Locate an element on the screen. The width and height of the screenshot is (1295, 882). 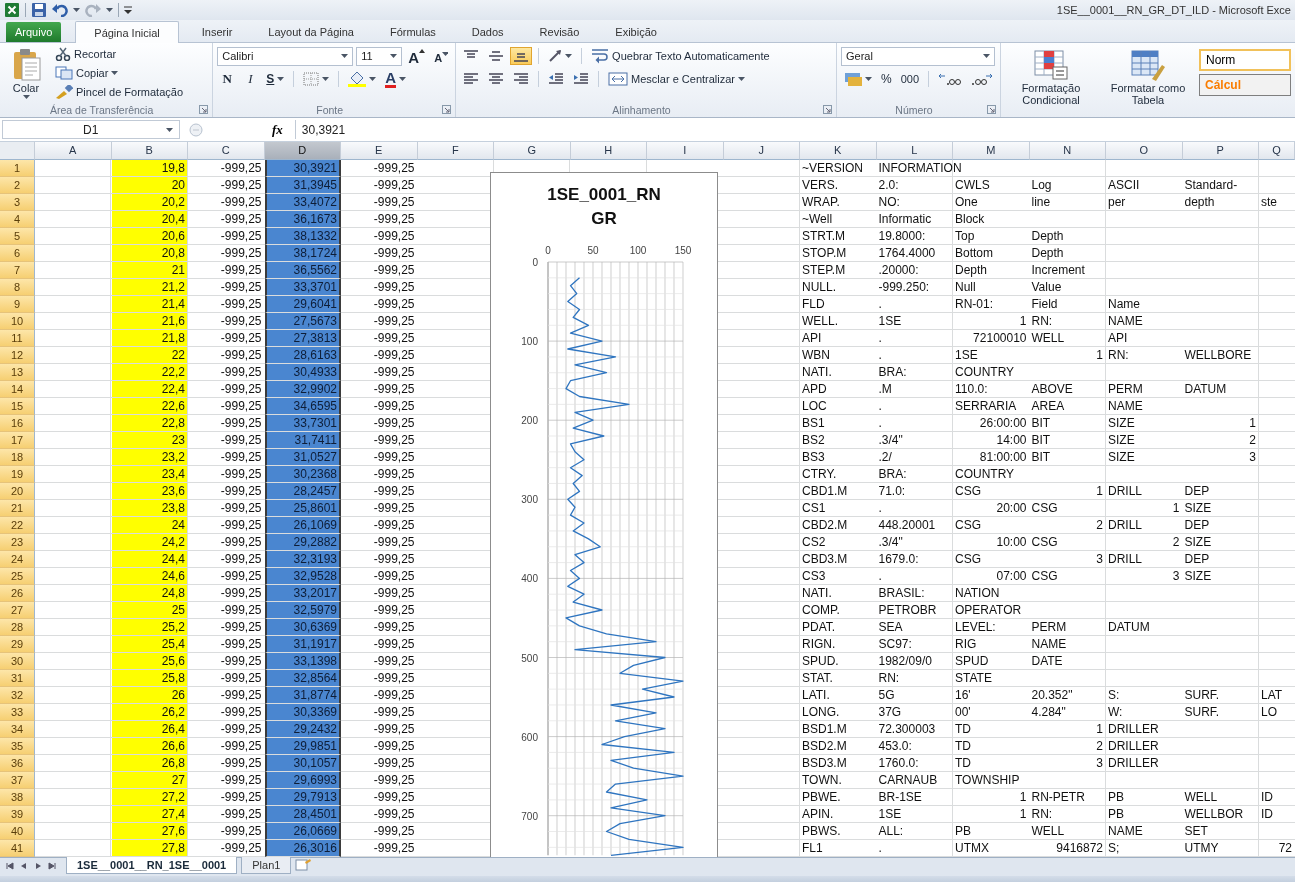
ribbon-tab: Fórmulas is located at coordinates (412, 31).